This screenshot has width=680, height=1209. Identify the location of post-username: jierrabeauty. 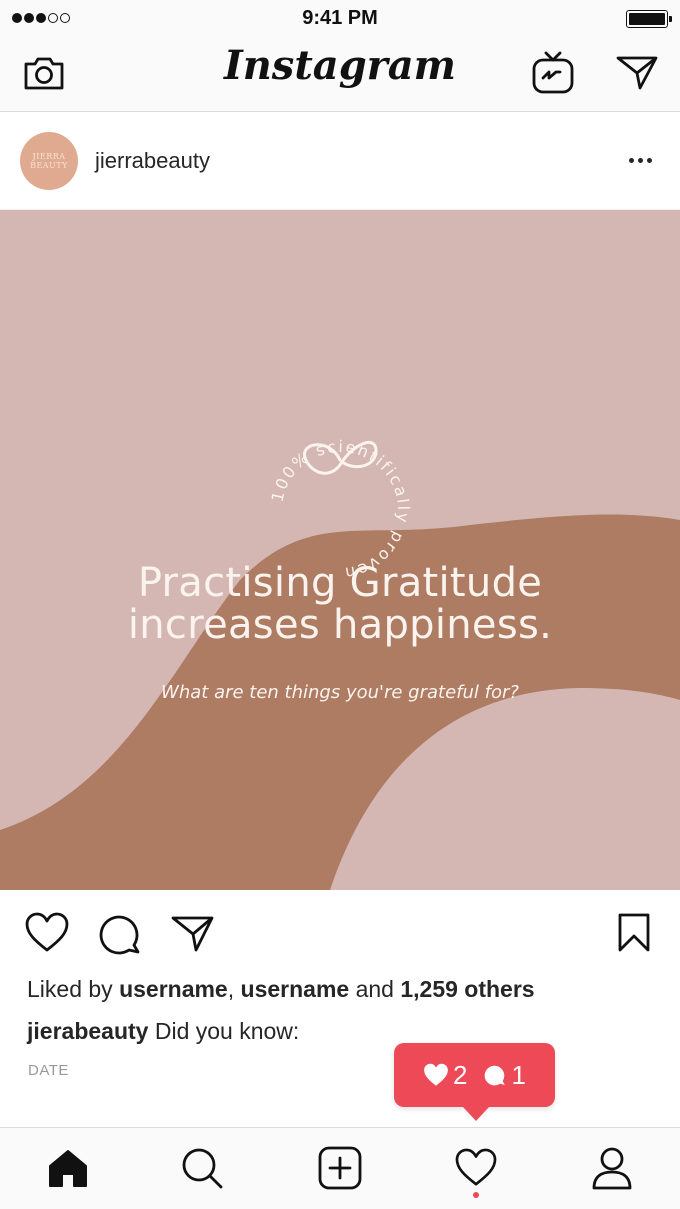
(152, 161).